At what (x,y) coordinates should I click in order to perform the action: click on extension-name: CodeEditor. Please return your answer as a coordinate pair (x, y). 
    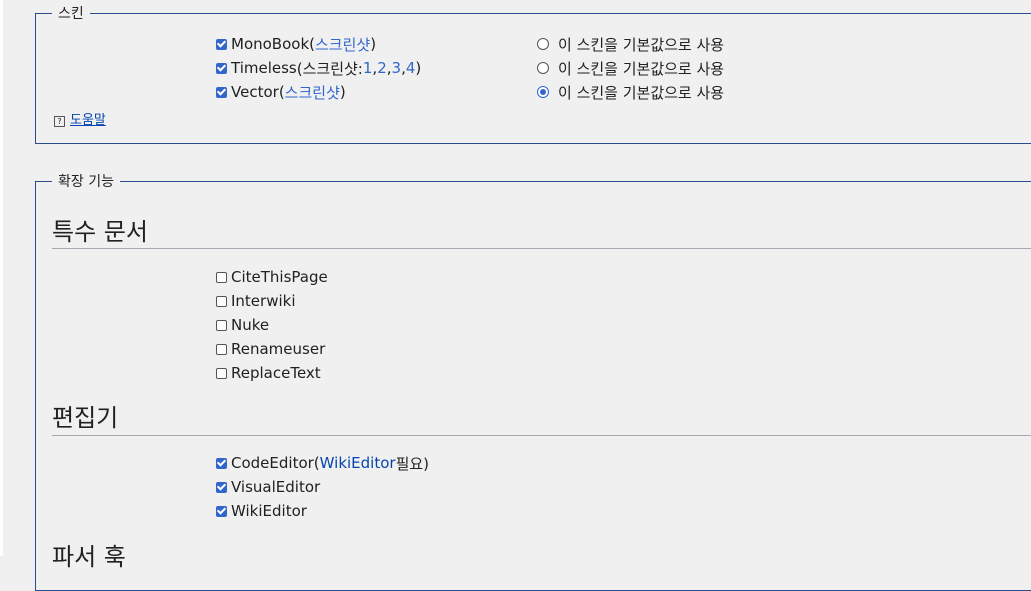
    Looking at the image, I should click on (272, 463).